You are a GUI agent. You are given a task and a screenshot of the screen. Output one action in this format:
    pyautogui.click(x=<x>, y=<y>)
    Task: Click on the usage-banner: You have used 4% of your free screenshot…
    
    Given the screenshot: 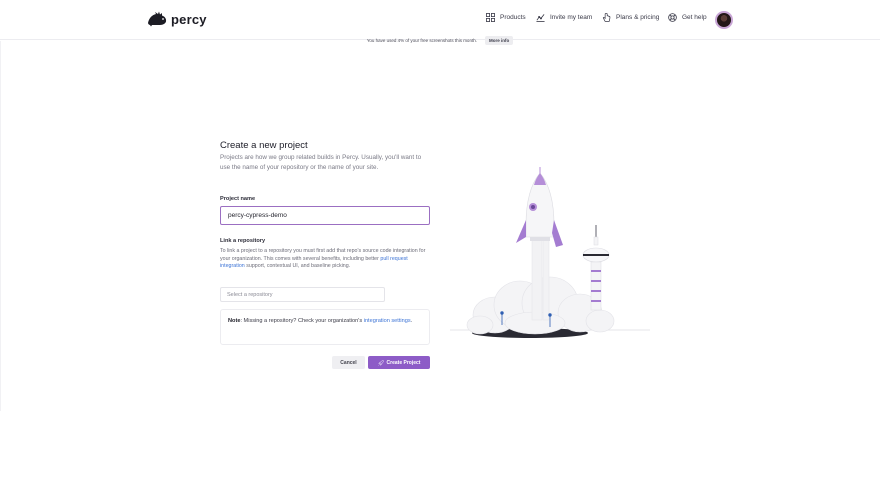 What is the action you would take?
    pyautogui.click(x=440, y=40)
    